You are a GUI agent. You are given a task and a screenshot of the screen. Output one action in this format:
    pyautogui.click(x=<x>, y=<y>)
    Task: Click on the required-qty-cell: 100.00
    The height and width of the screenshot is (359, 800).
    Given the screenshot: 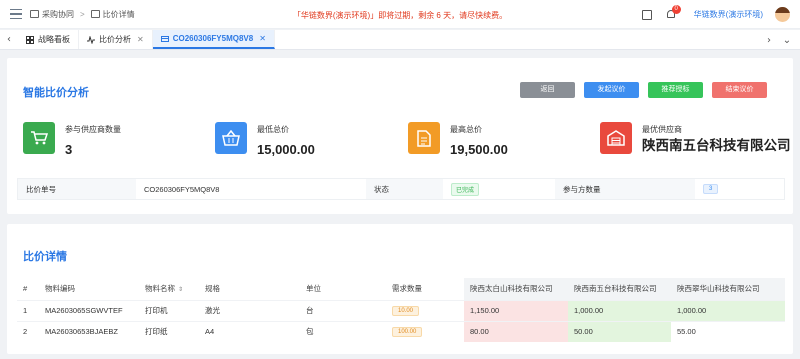 What is the action you would take?
    pyautogui.click(x=425, y=331)
    